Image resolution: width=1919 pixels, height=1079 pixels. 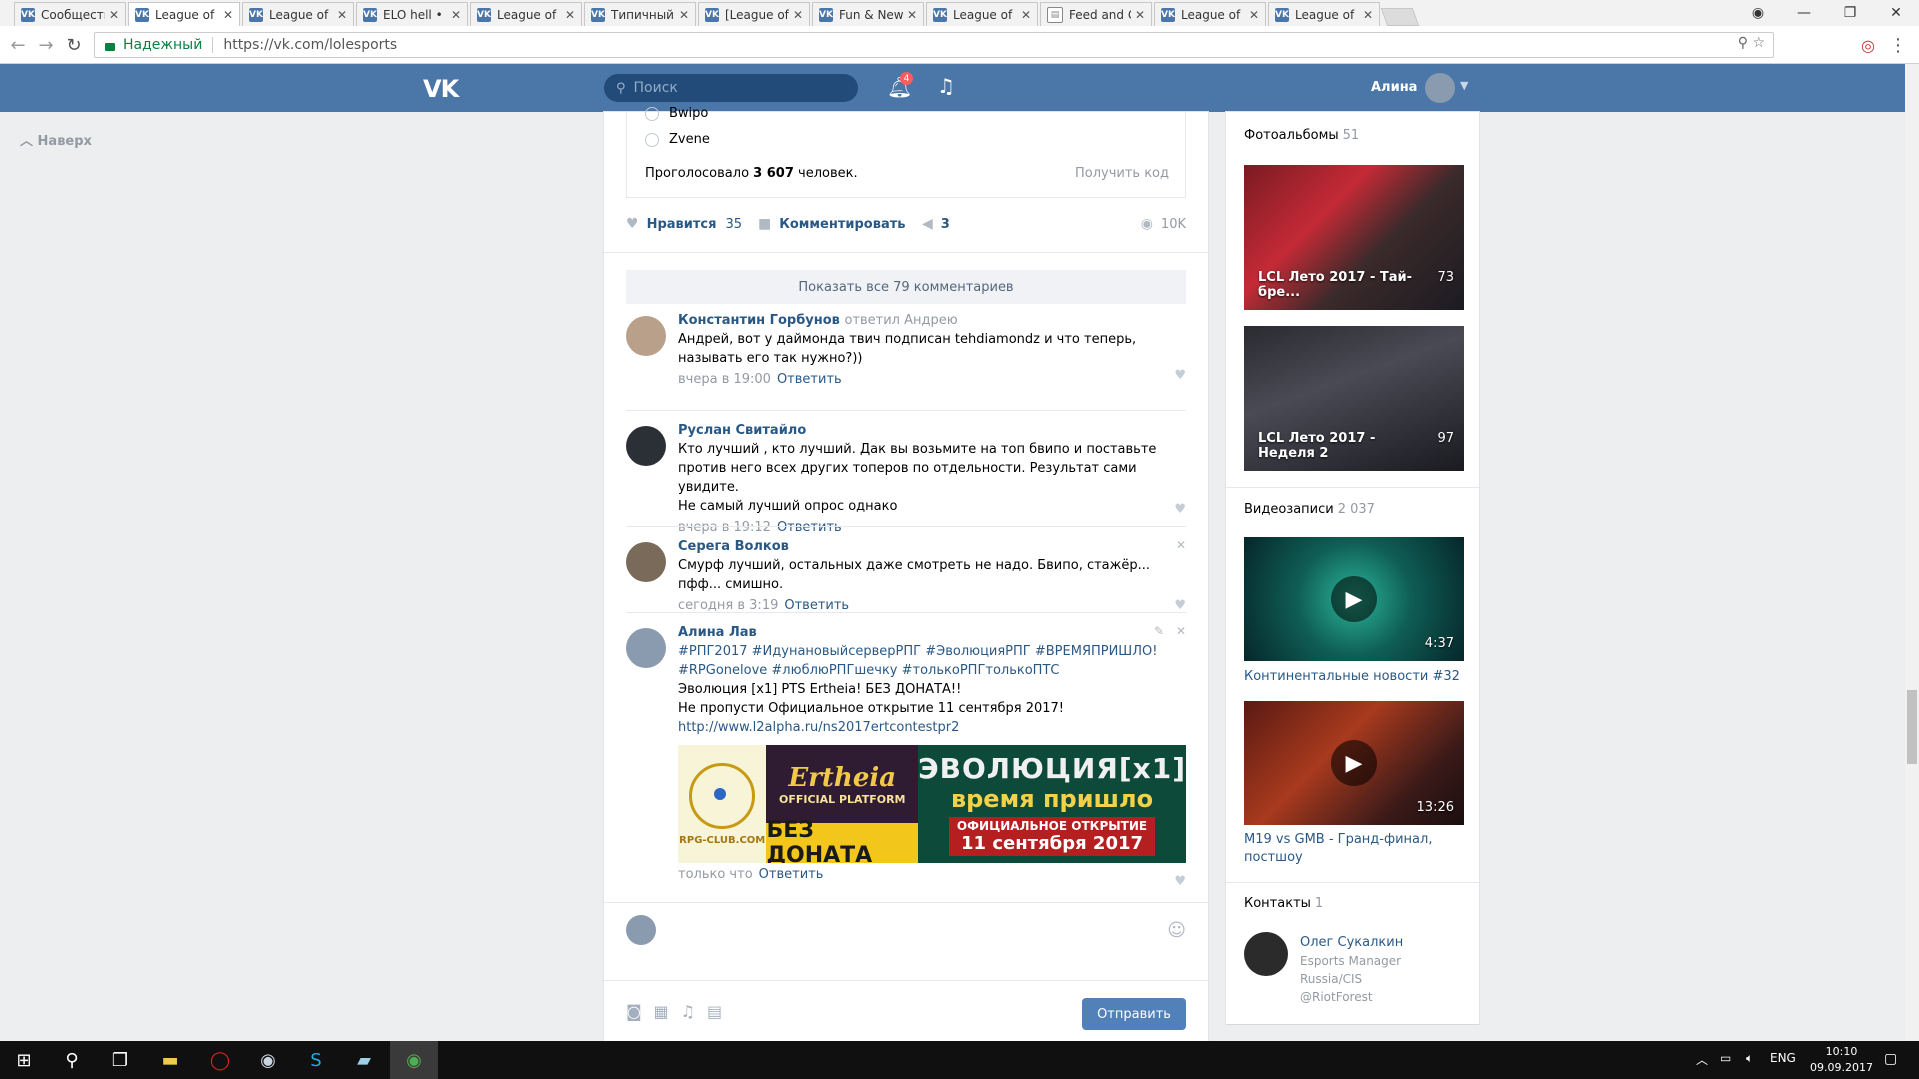 I want to click on opera-icon: ◯, so click(x=220, y=1060).